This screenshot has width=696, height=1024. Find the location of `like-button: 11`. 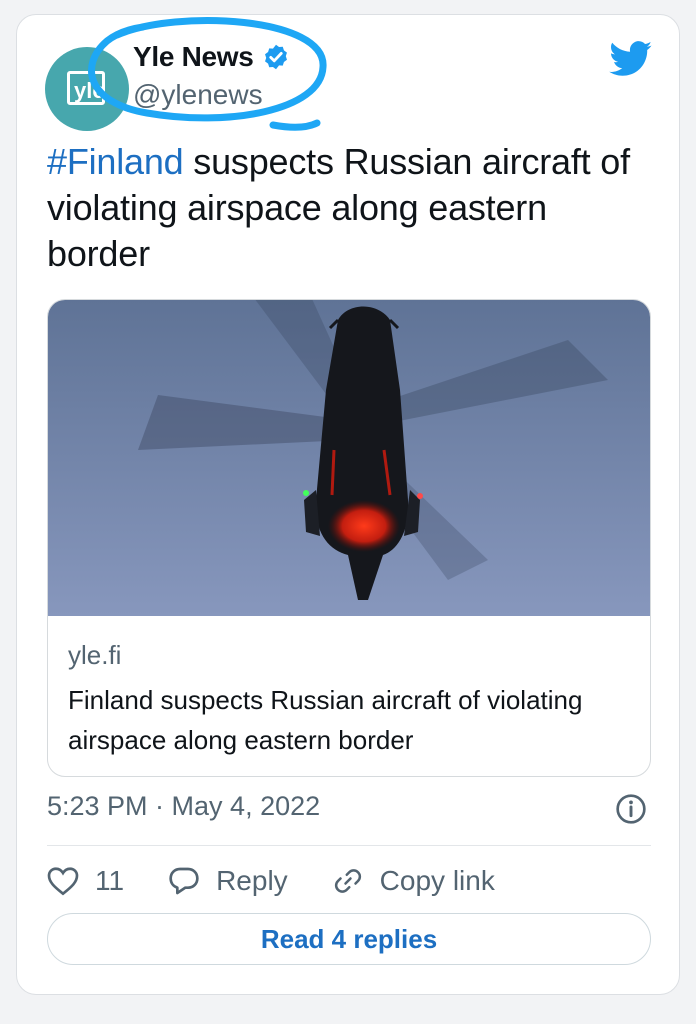

like-button: 11 is located at coordinates (85, 881).